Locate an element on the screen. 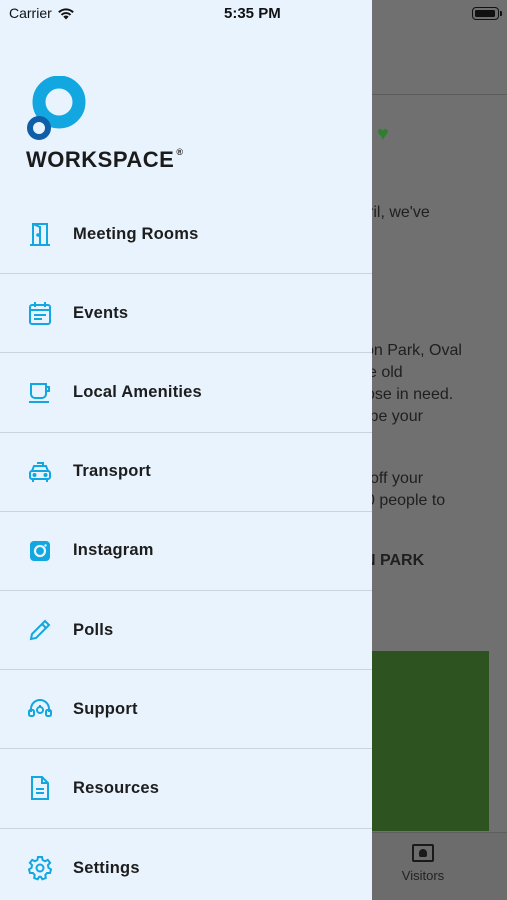 The height and width of the screenshot is (900, 507). menu-item-label: Local Amenities is located at coordinates (137, 391).